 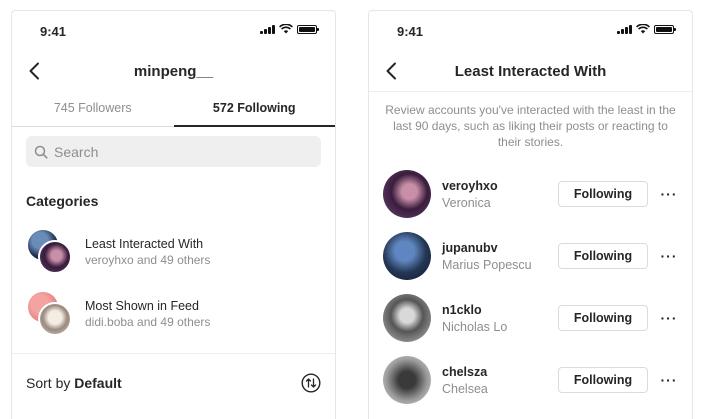 What do you see at coordinates (470, 185) in the screenshot?
I see `username: veroyhxo` at bounding box center [470, 185].